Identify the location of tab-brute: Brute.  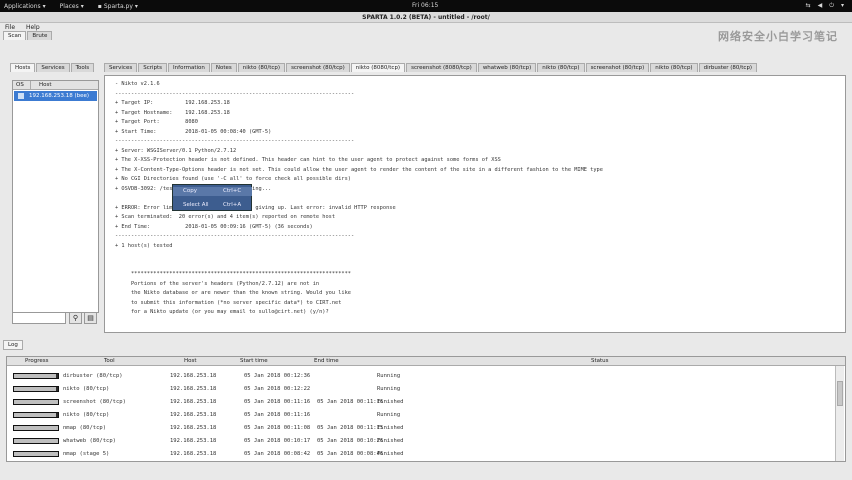
(40, 35).